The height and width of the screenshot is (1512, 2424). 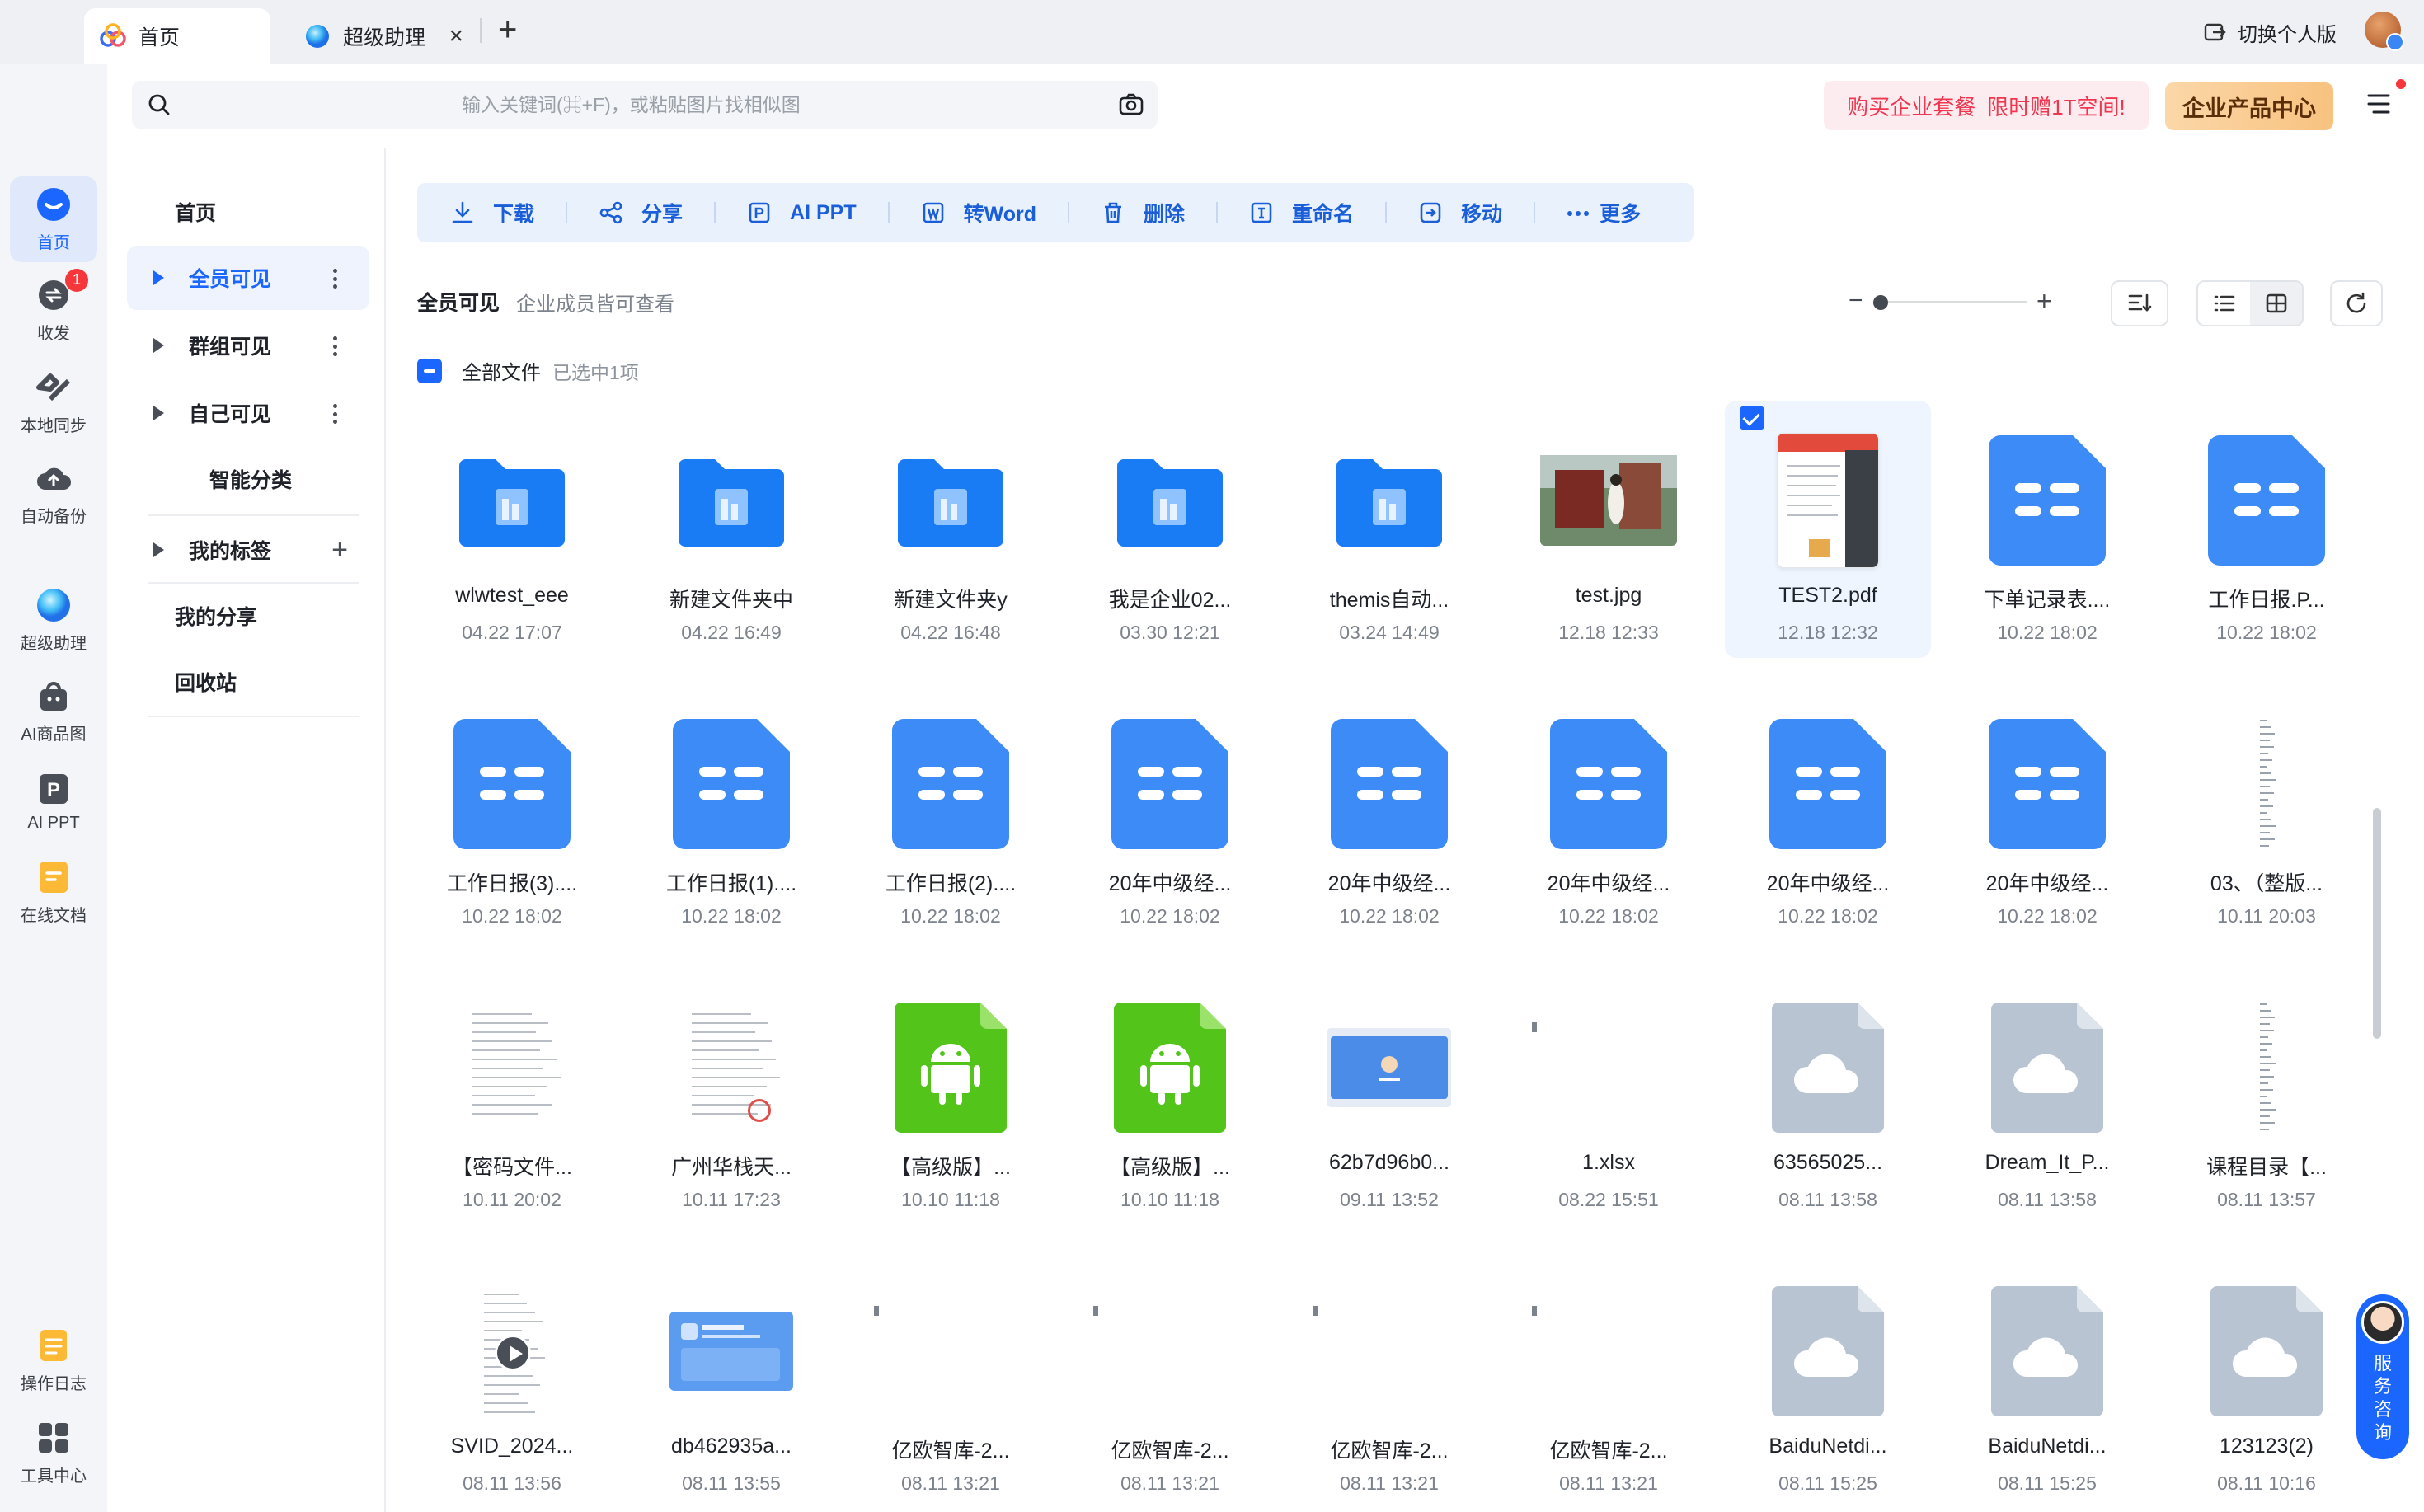 What do you see at coordinates (248, 479) in the screenshot?
I see `nav-smart-category: 智能分类` at bounding box center [248, 479].